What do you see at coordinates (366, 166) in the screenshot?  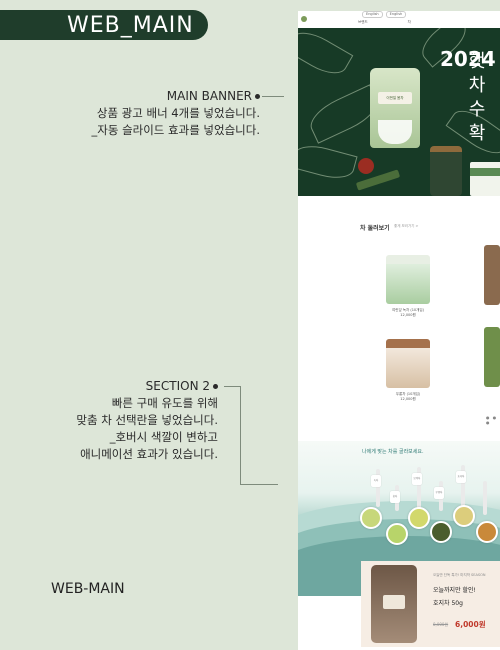 I see `jujube-image` at bounding box center [366, 166].